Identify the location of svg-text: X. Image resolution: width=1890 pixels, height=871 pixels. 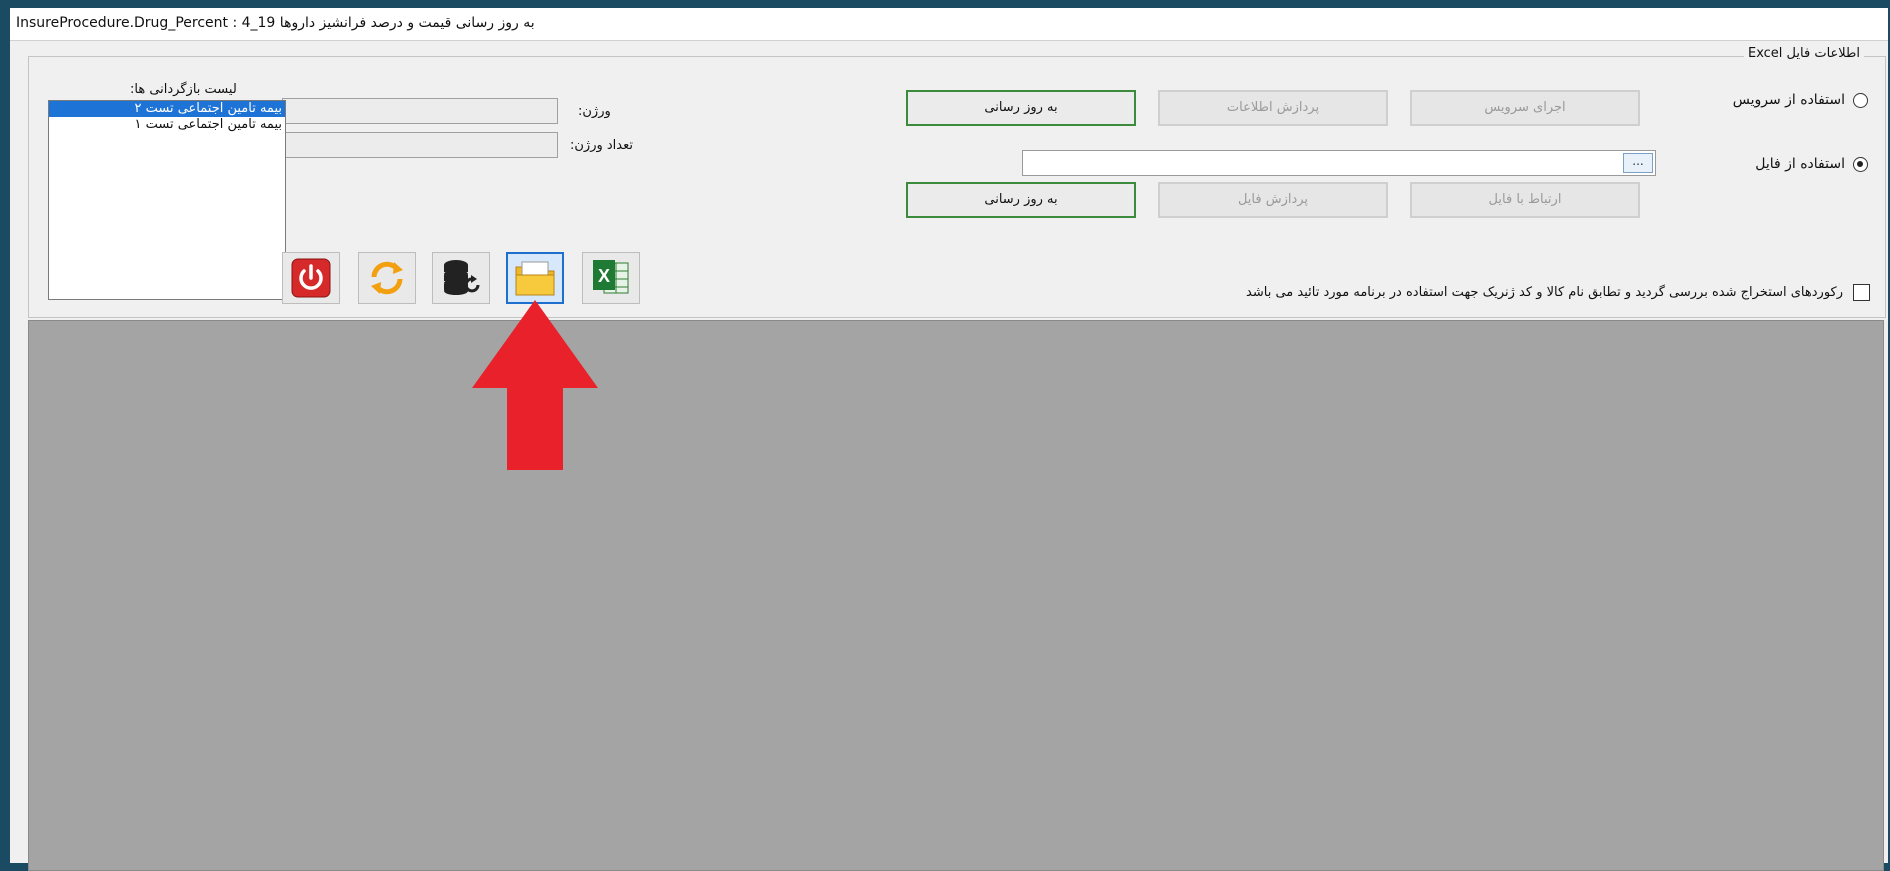
(604, 276).